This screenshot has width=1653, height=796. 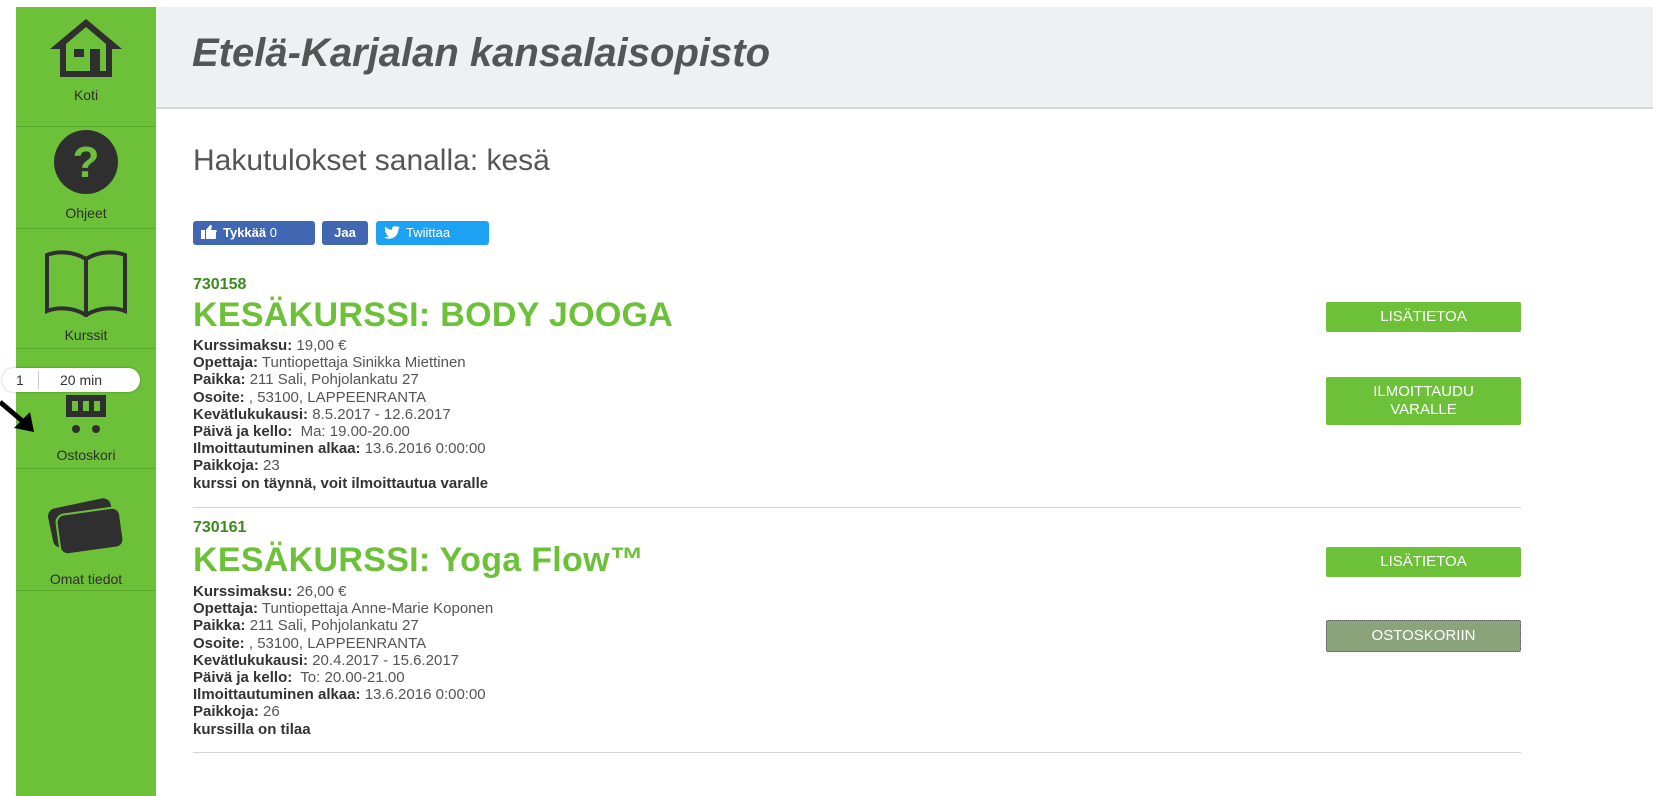 What do you see at coordinates (86, 526) in the screenshot?
I see `user-card-icon` at bounding box center [86, 526].